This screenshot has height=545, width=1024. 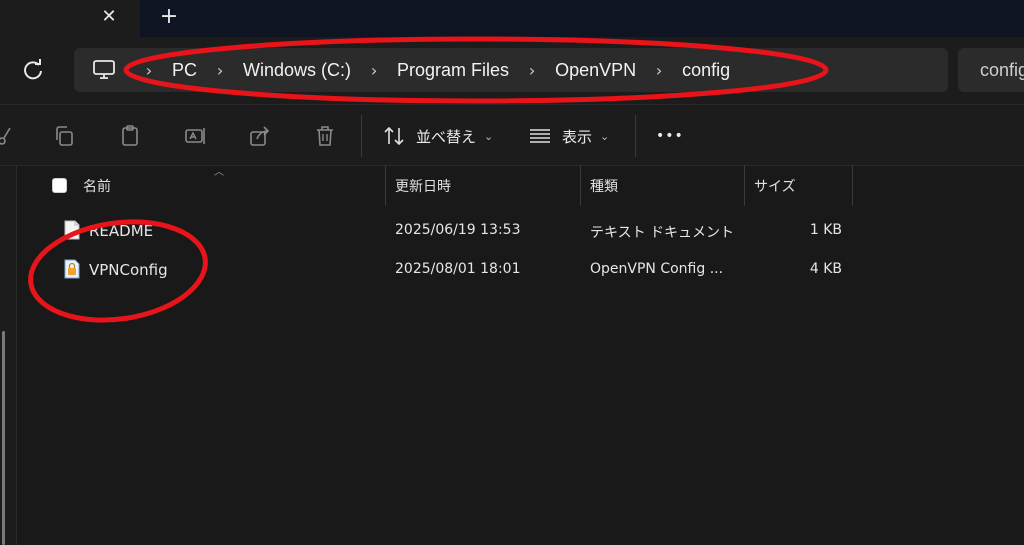 What do you see at coordinates (297, 70) in the screenshot?
I see `breadcrumb-windows-c: Windows (C:)` at bounding box center [297, 70].